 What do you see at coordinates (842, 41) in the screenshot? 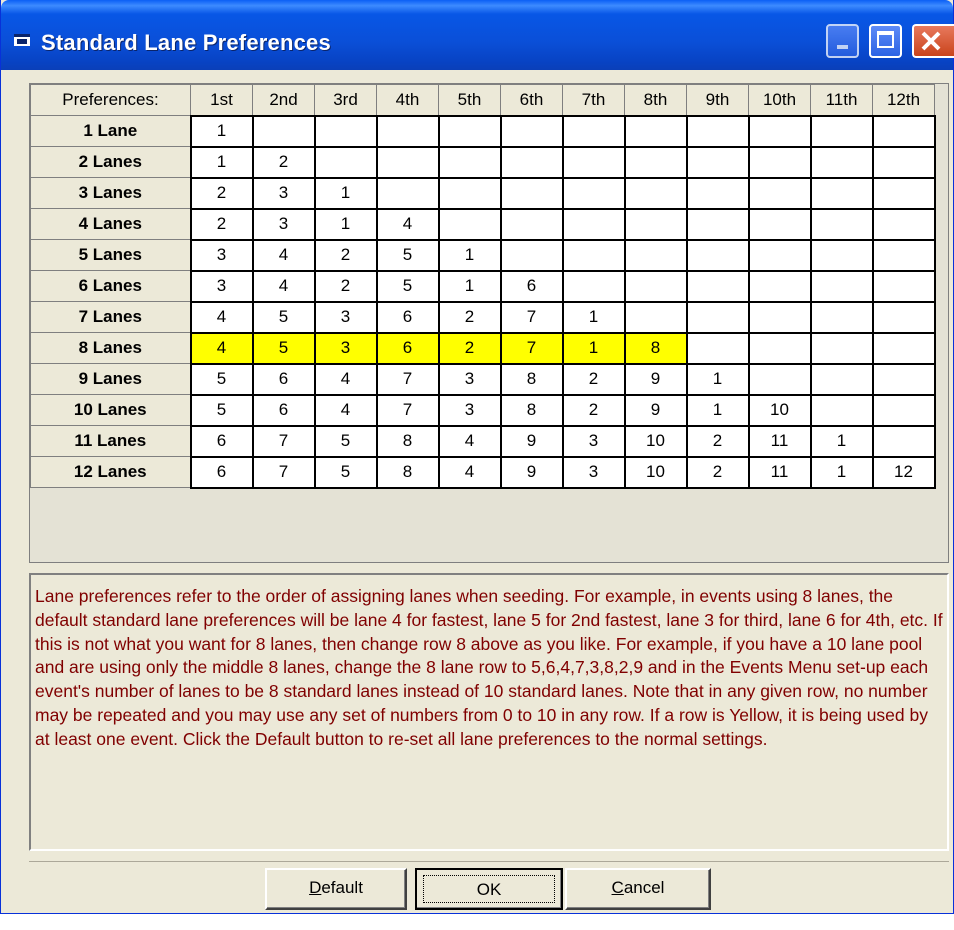
I see `minimize-button` at bounding box center [842, 41].